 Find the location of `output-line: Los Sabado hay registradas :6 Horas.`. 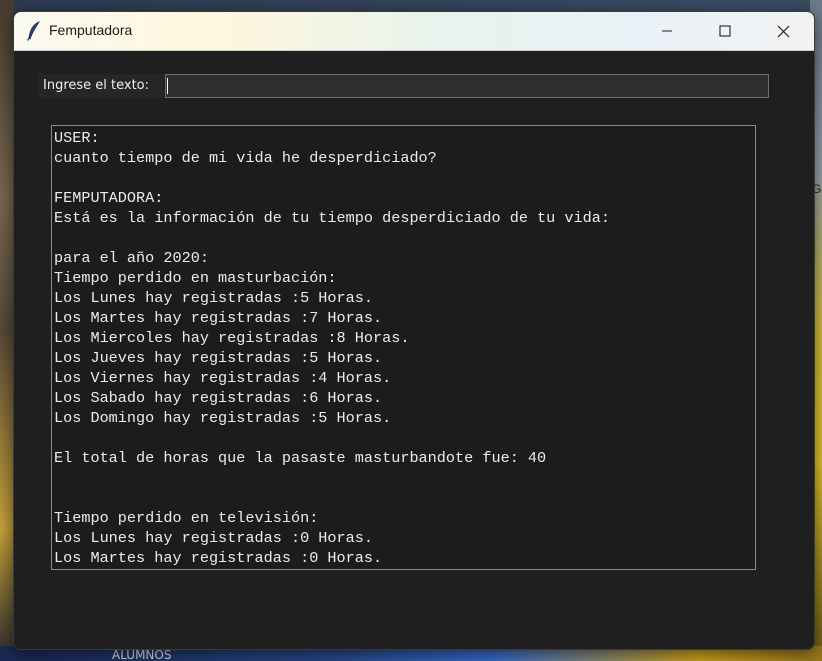

output-line: Los Sabado hay registradas :6 Horas. is located at coordinates (218, 398).